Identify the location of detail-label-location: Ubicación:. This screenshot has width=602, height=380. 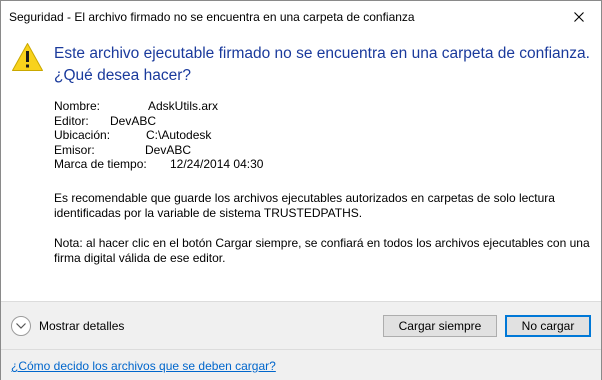
(82, 135).